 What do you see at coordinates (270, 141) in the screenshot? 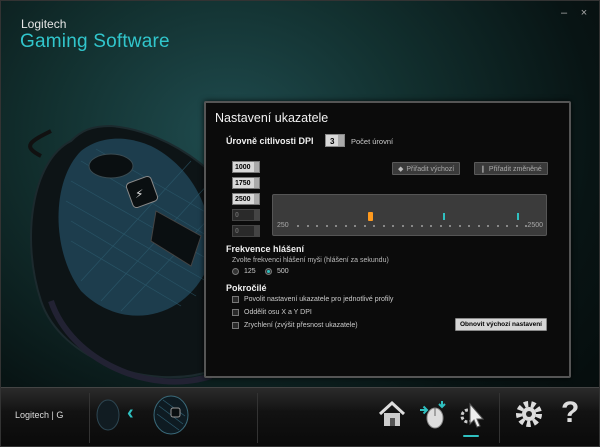
I see `dpi-section-title: Úrovně citlivosti DPI` at bounding box center [270, 141].